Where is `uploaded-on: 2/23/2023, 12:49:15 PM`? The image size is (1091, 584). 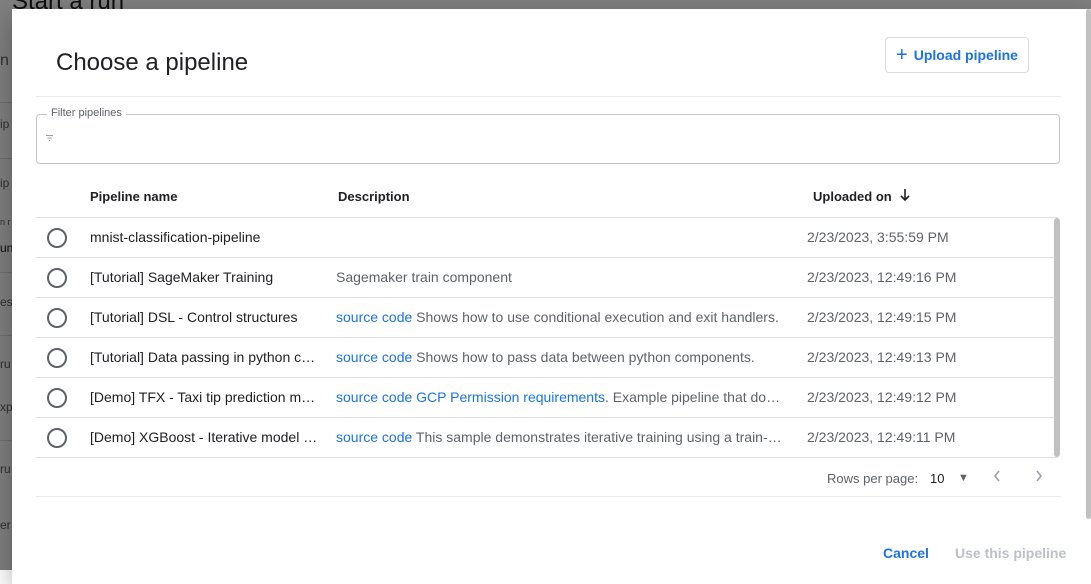 uploaded-on: 2/23/2023, 12:49:15 PM is located at coordinates (882, 317).